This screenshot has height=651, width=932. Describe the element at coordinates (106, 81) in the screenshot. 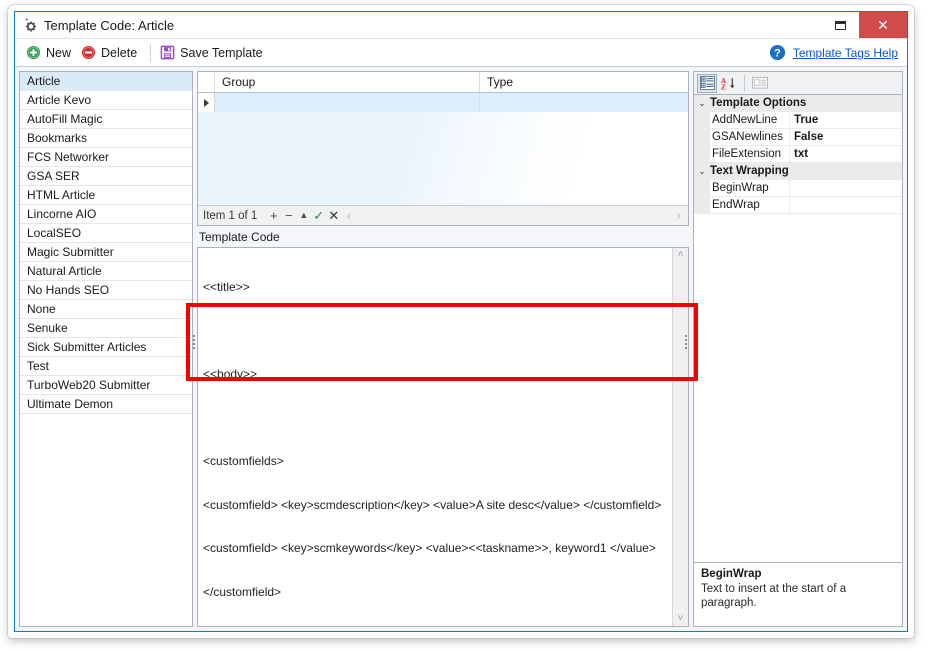

I see `list-item: Article` at that location.